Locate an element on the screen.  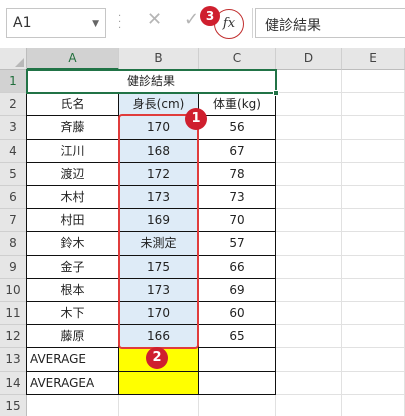
select-all-button is located at coordinates (13, 59).